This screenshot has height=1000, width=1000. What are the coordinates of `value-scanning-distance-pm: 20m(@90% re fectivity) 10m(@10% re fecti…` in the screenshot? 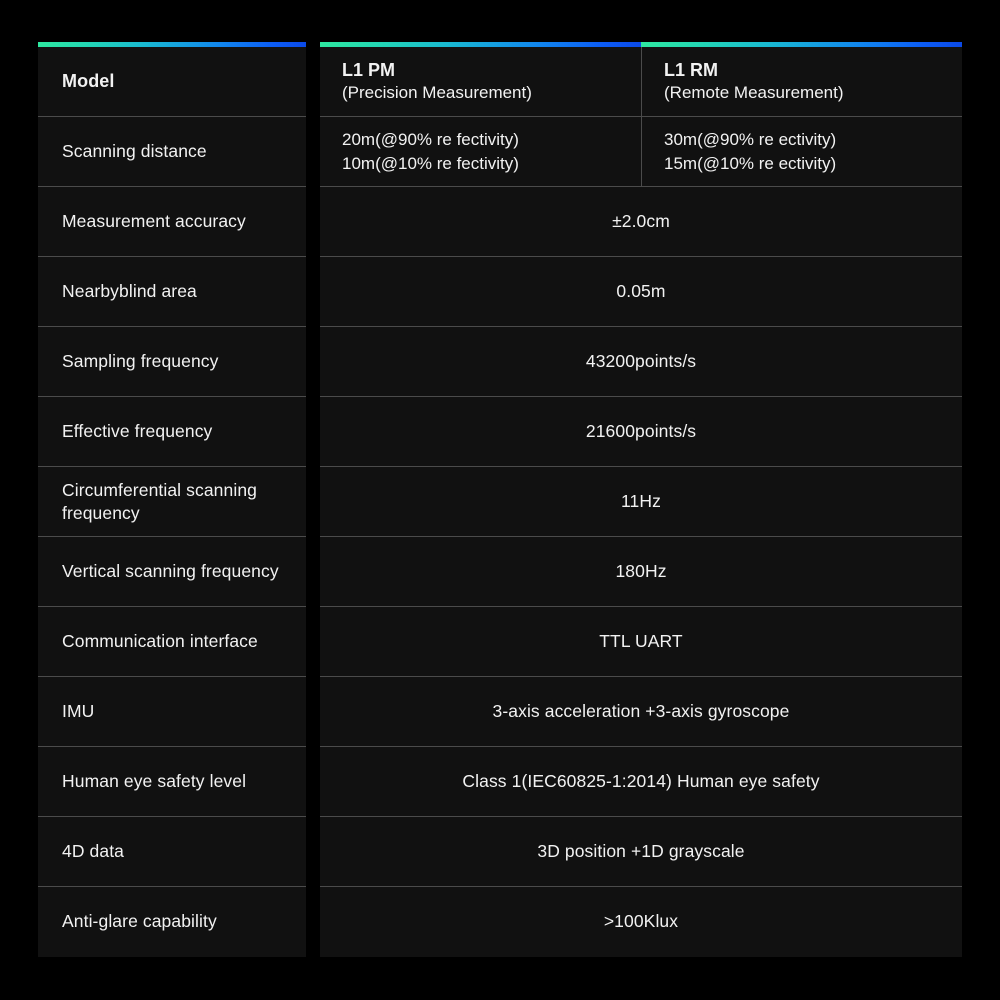 It's located at (480, 151).